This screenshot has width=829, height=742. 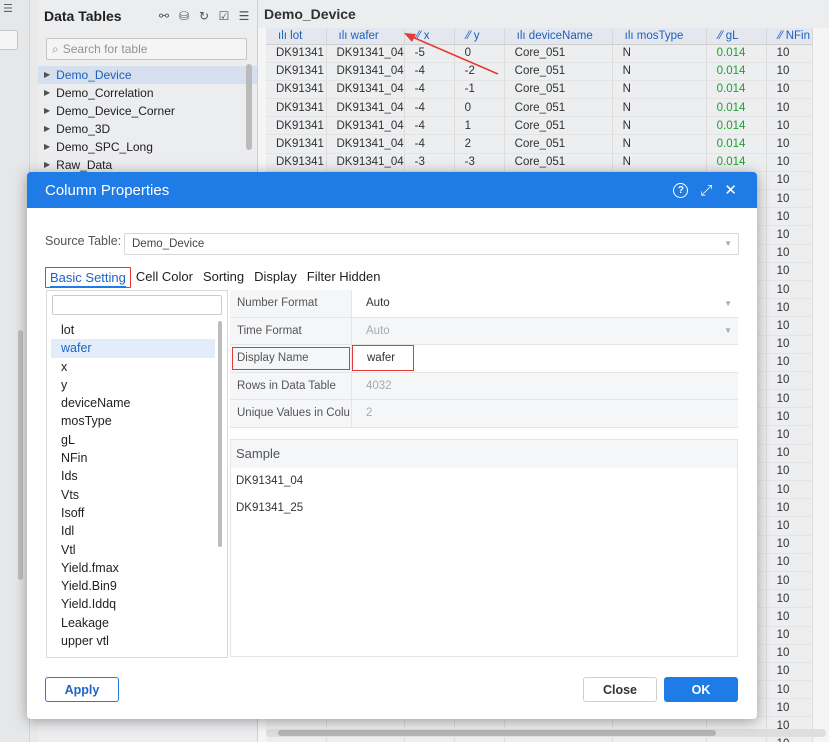 What do you see at coordinates (83, 241) in the screenshot?
I see `source-table-label: Source Table:` at bounding box center [83, 241].